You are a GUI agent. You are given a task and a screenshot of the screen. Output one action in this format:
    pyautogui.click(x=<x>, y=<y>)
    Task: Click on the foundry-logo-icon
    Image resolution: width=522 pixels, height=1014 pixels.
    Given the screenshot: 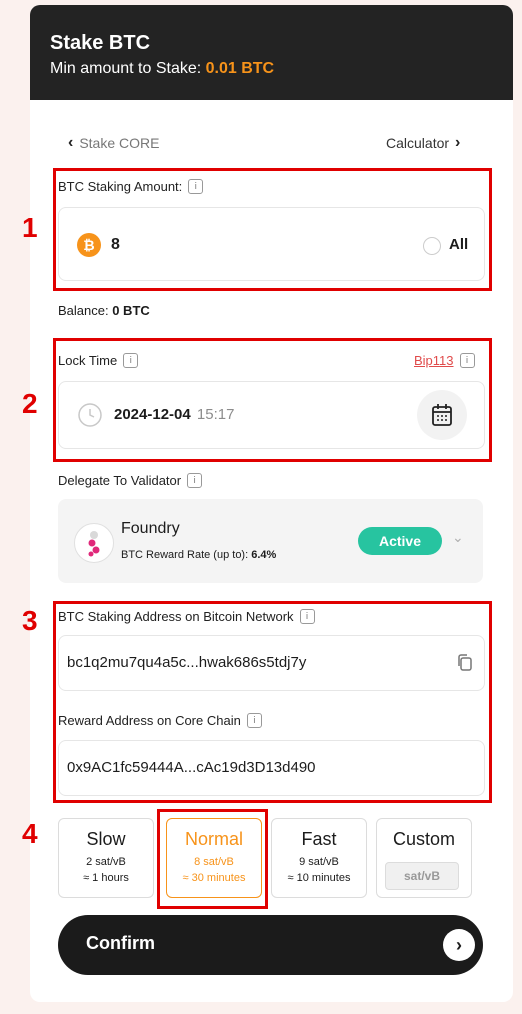 What is the action you would take?
    pyautogui.click(x=94, y=544)
    